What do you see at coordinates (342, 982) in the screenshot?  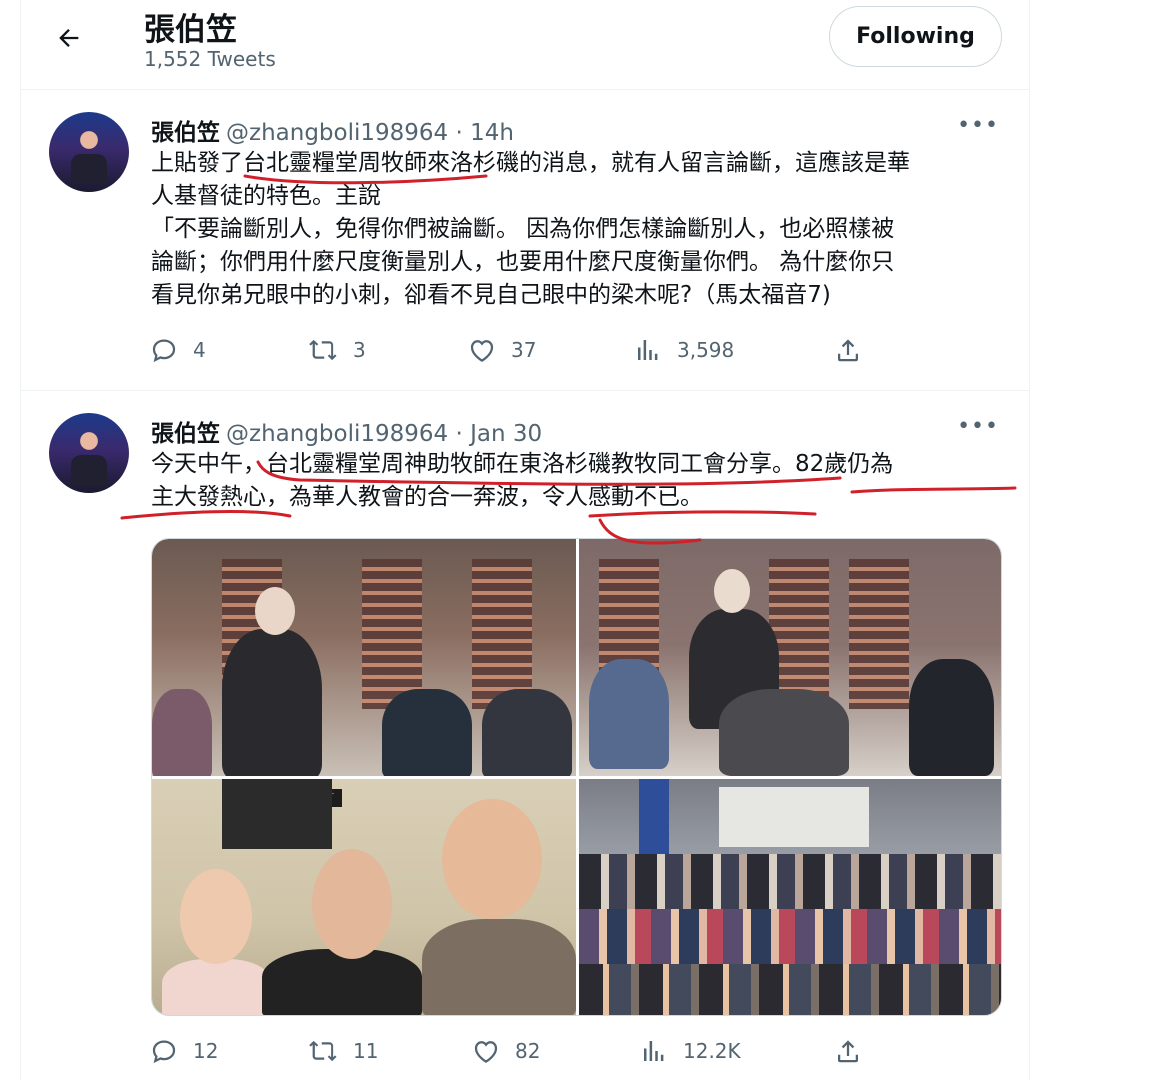 I see `elder-figure` at bounding box center [342, 982].